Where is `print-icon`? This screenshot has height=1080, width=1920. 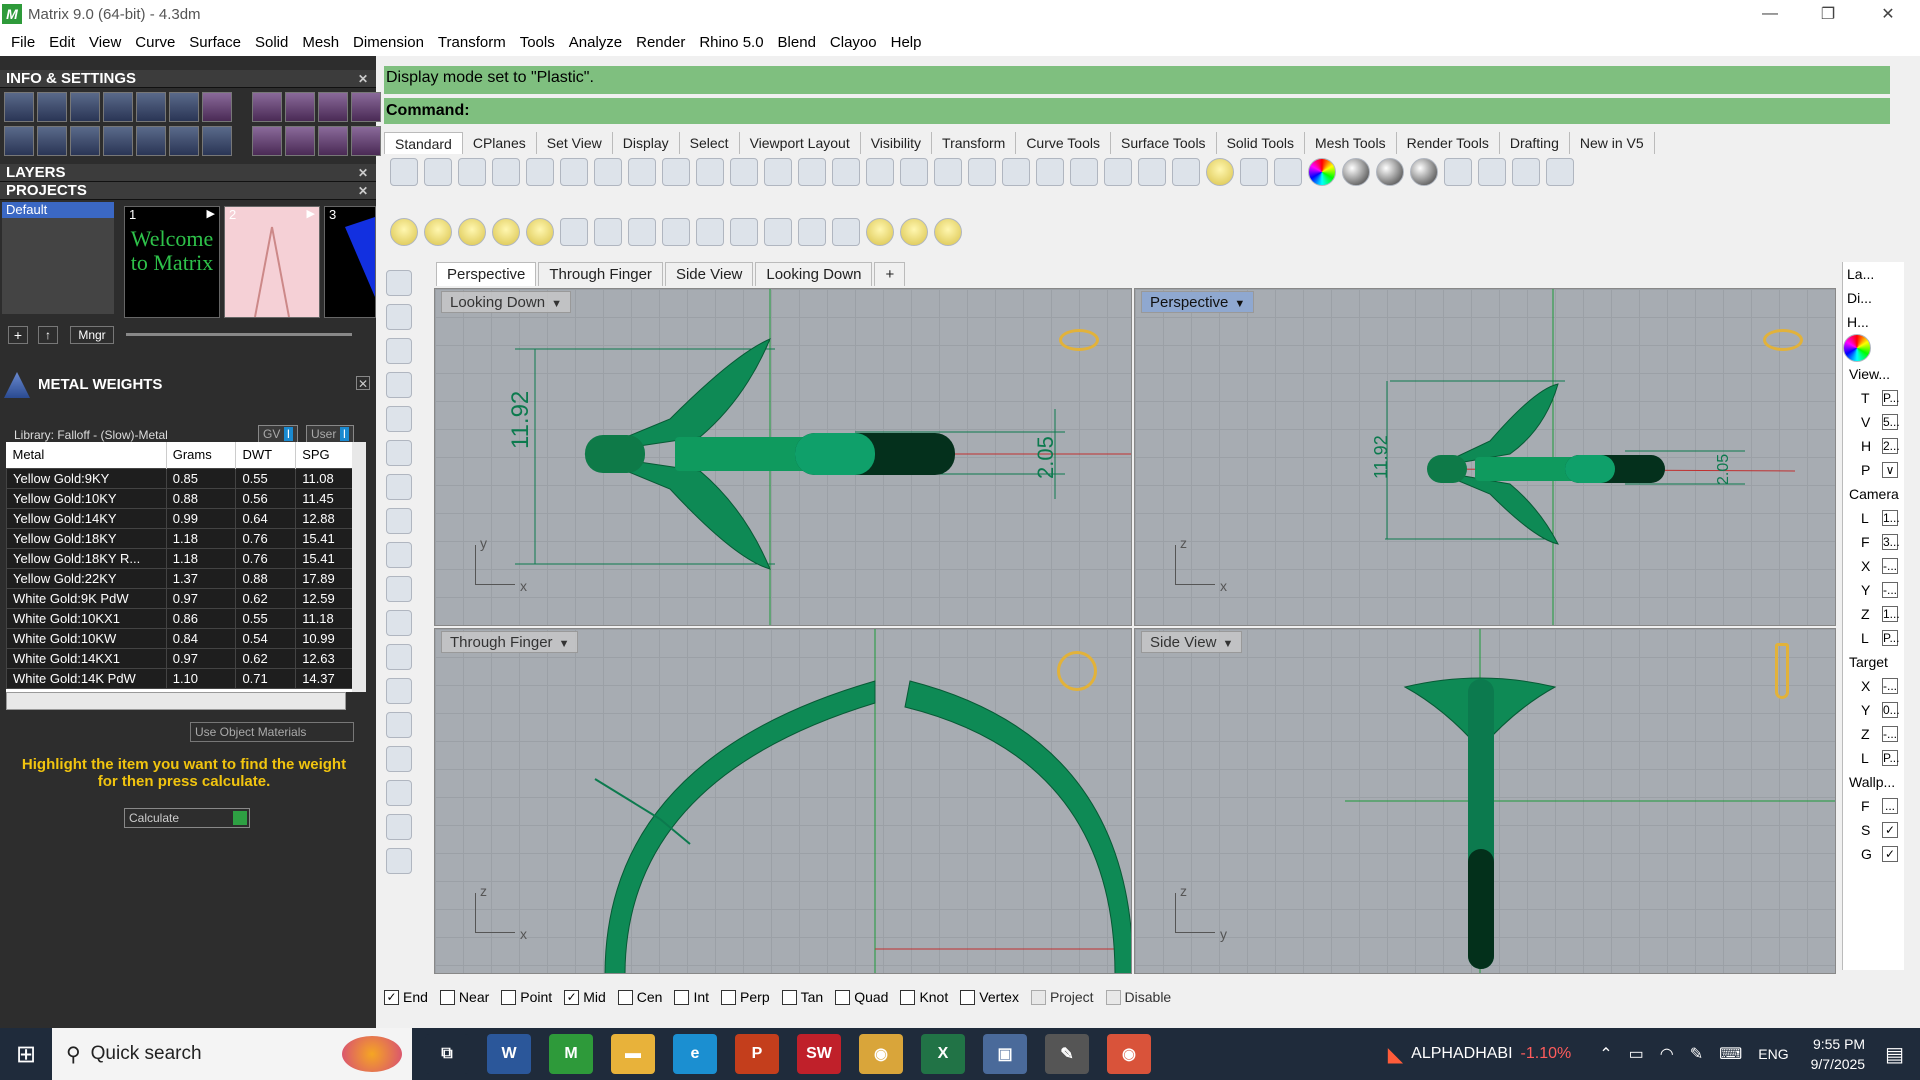
print-icon is located at coordinates (506, 172).